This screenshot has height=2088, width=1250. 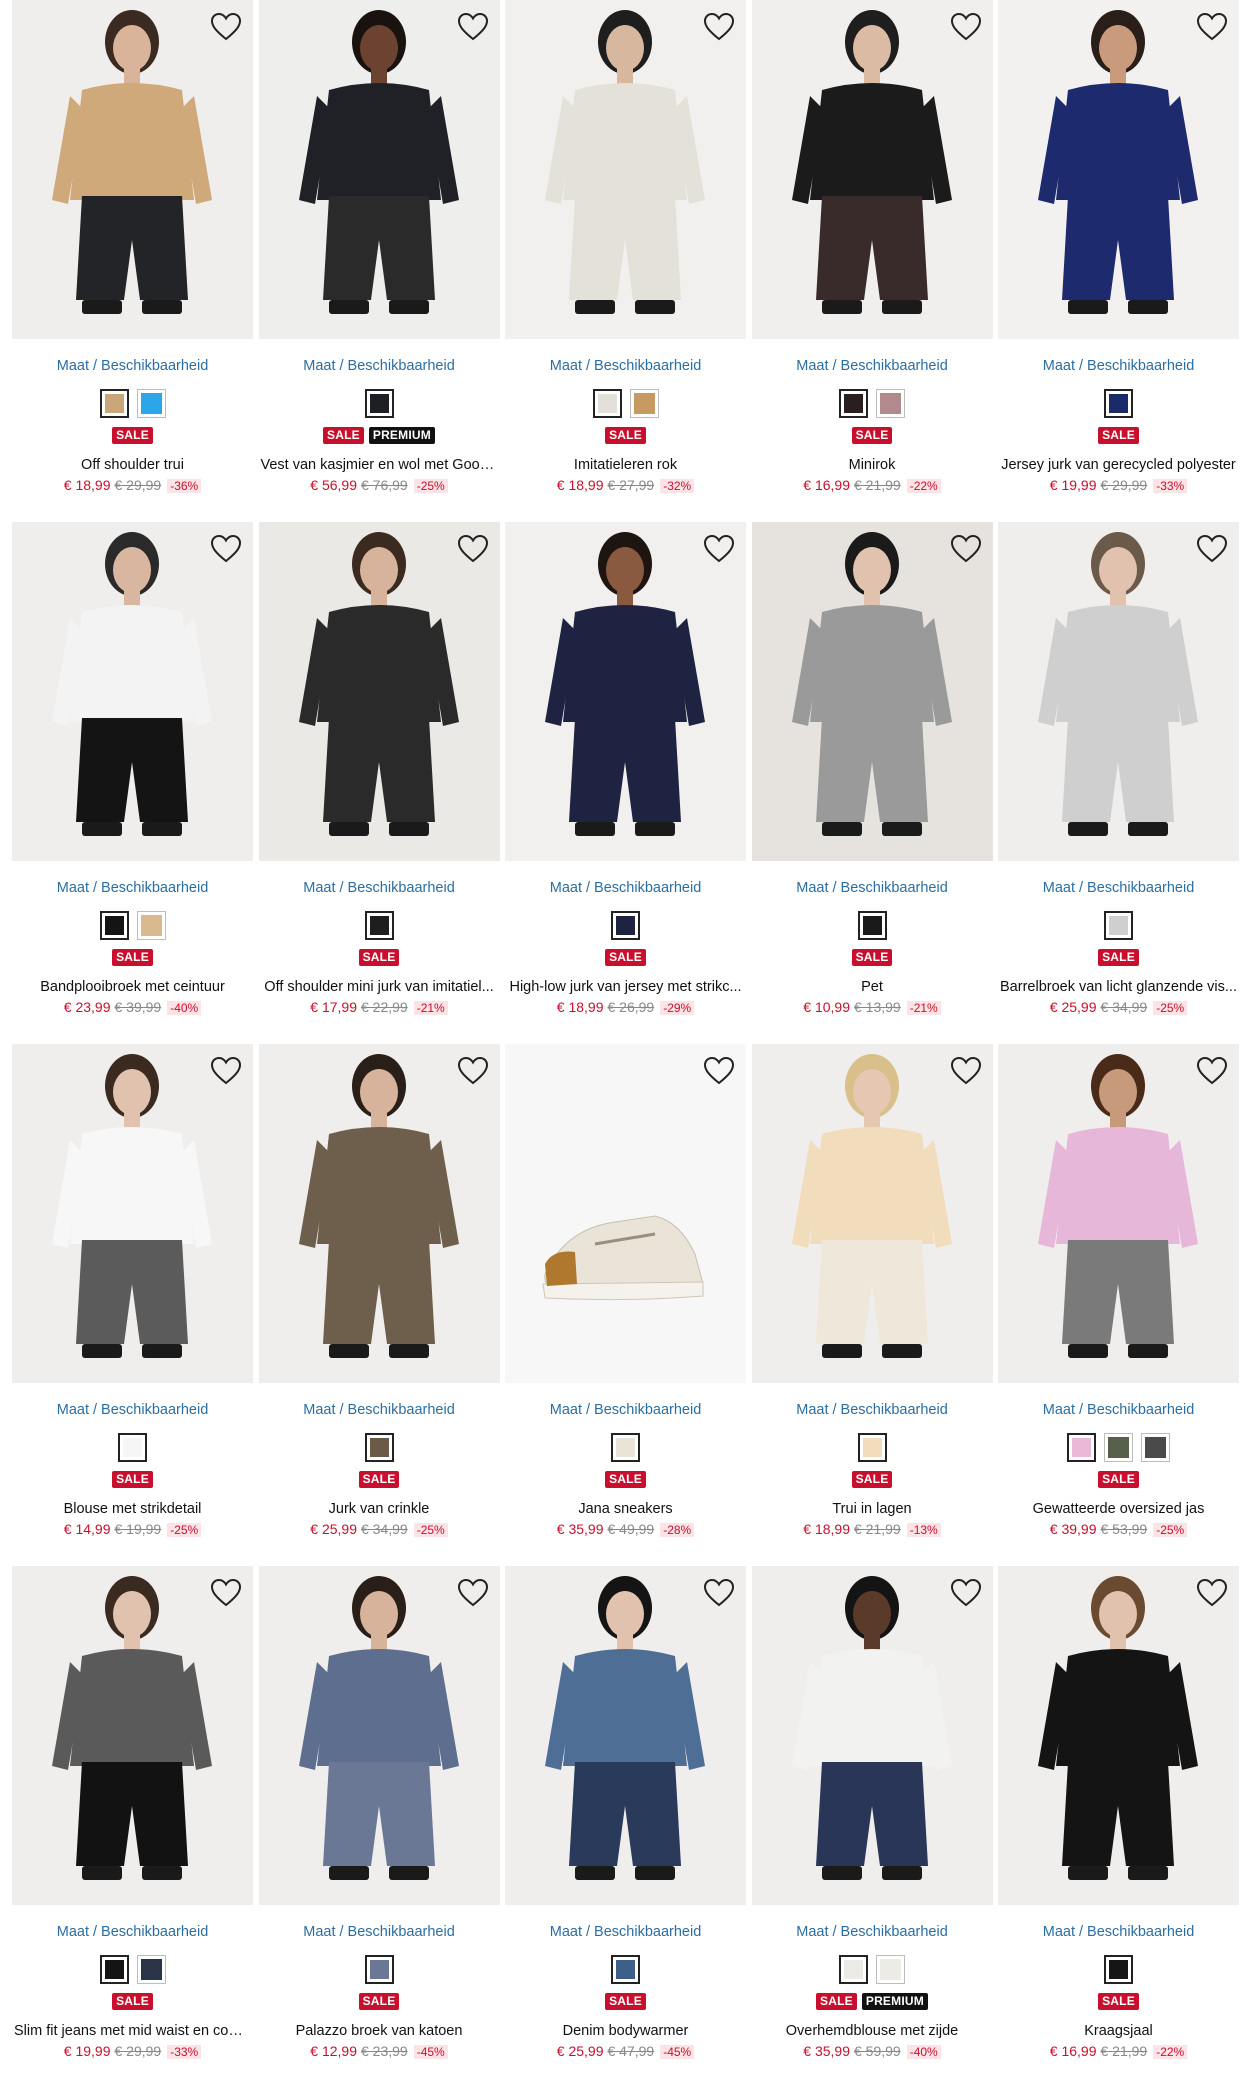 What do you see at coordinates (1118, 1509) in the screenshot?
I see `product-title: Gewatteerde oversized jas` at bounding box center [1118, 1509].